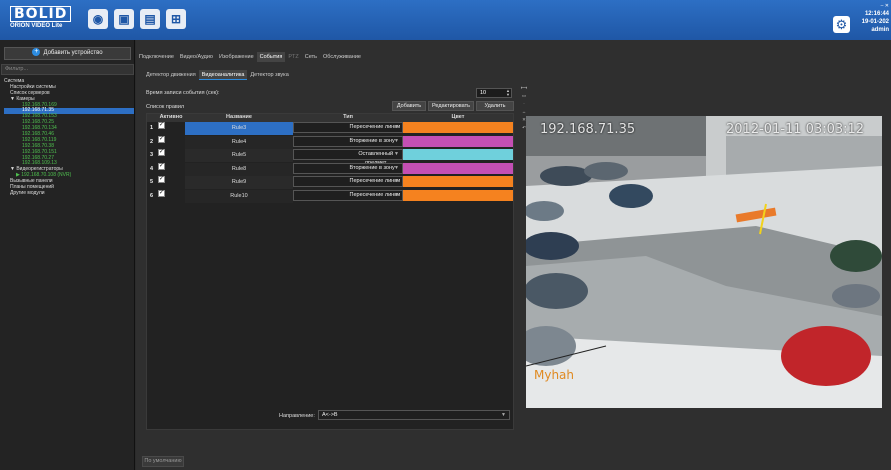 This screenshot has height=470, width=891. What do you see at coordinates (795, 129) in the screenshot?
I see `osd-datetime: 2012-01-11 03:03:12` at bounding box center [795, 129].